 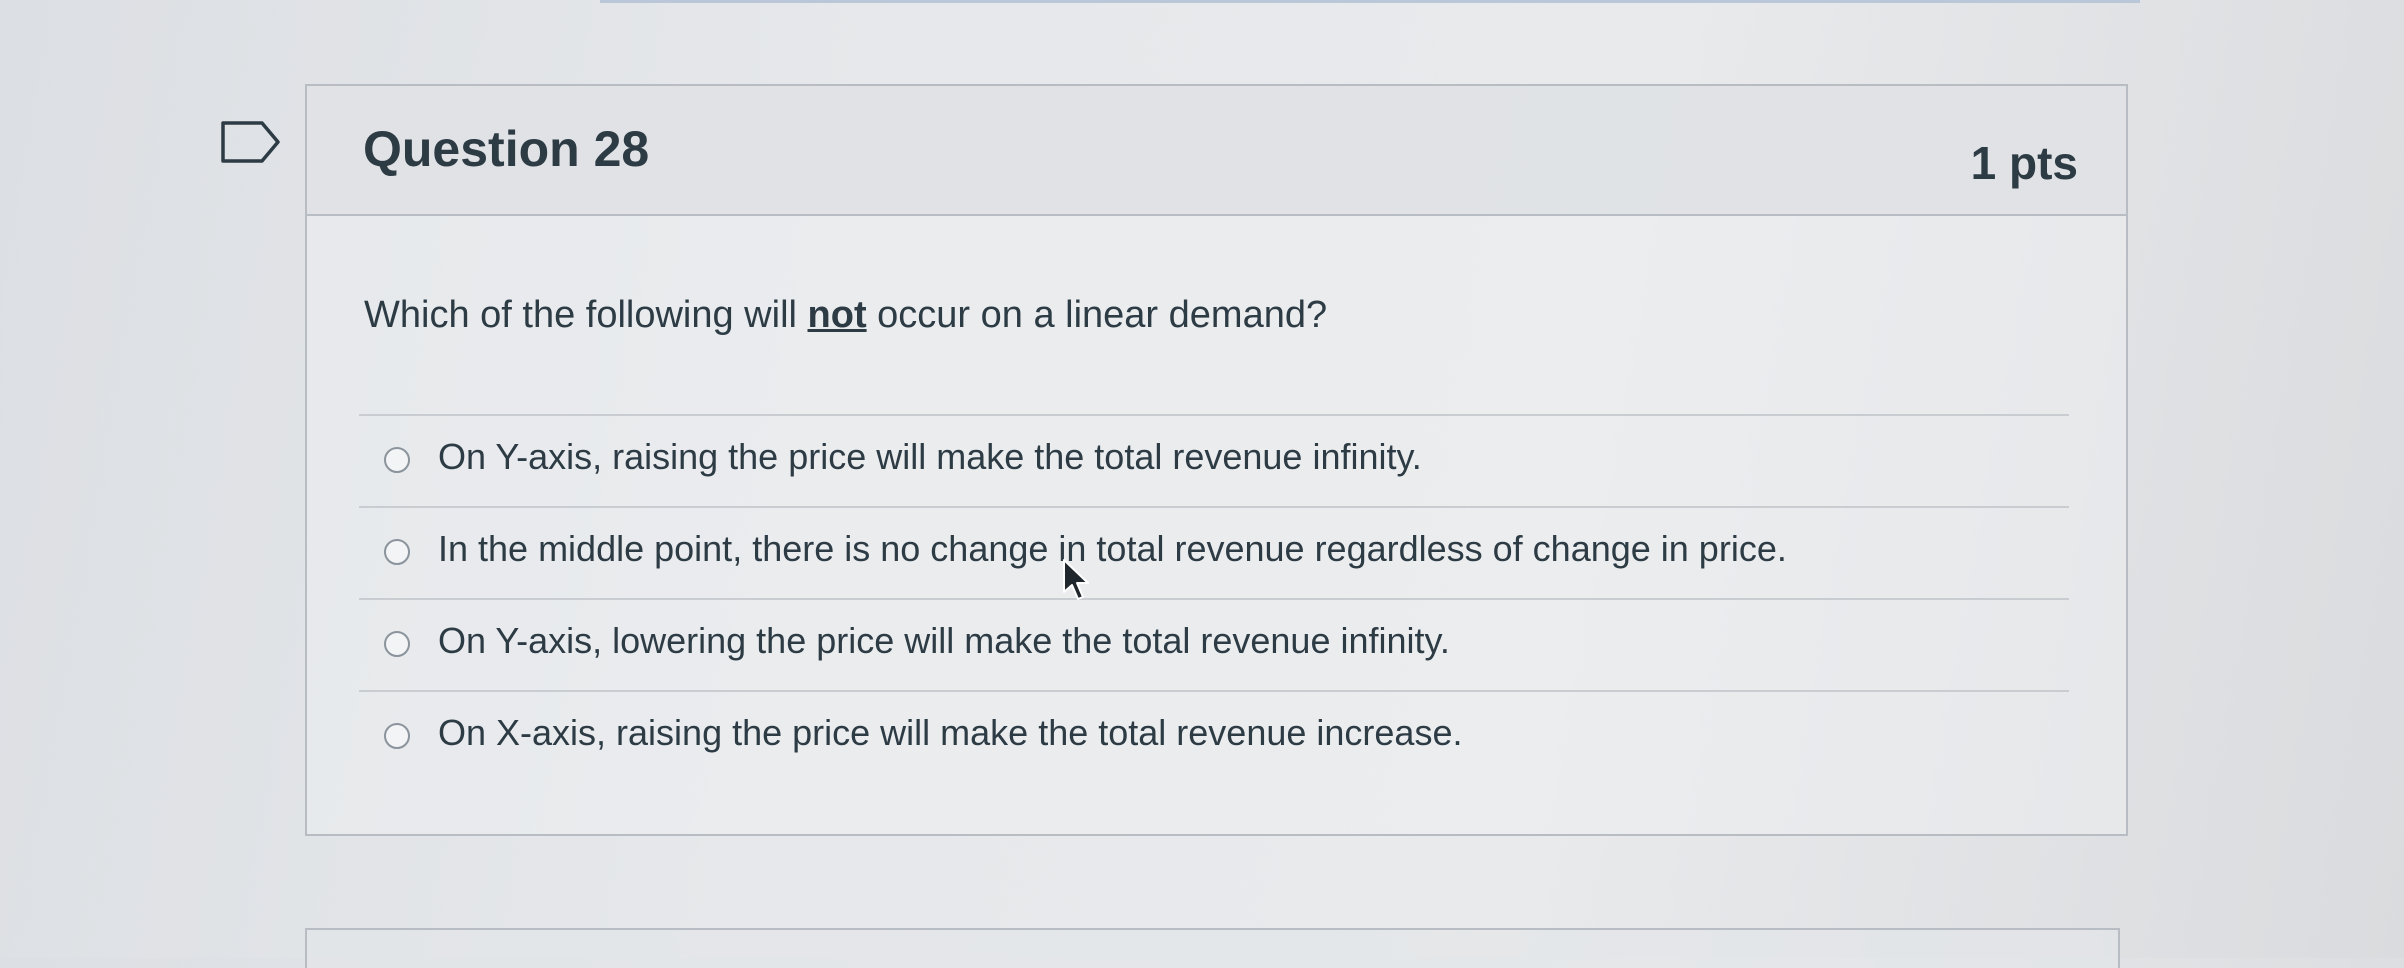 I want to click on question-title: Question 28, so click(x=506, y=149).